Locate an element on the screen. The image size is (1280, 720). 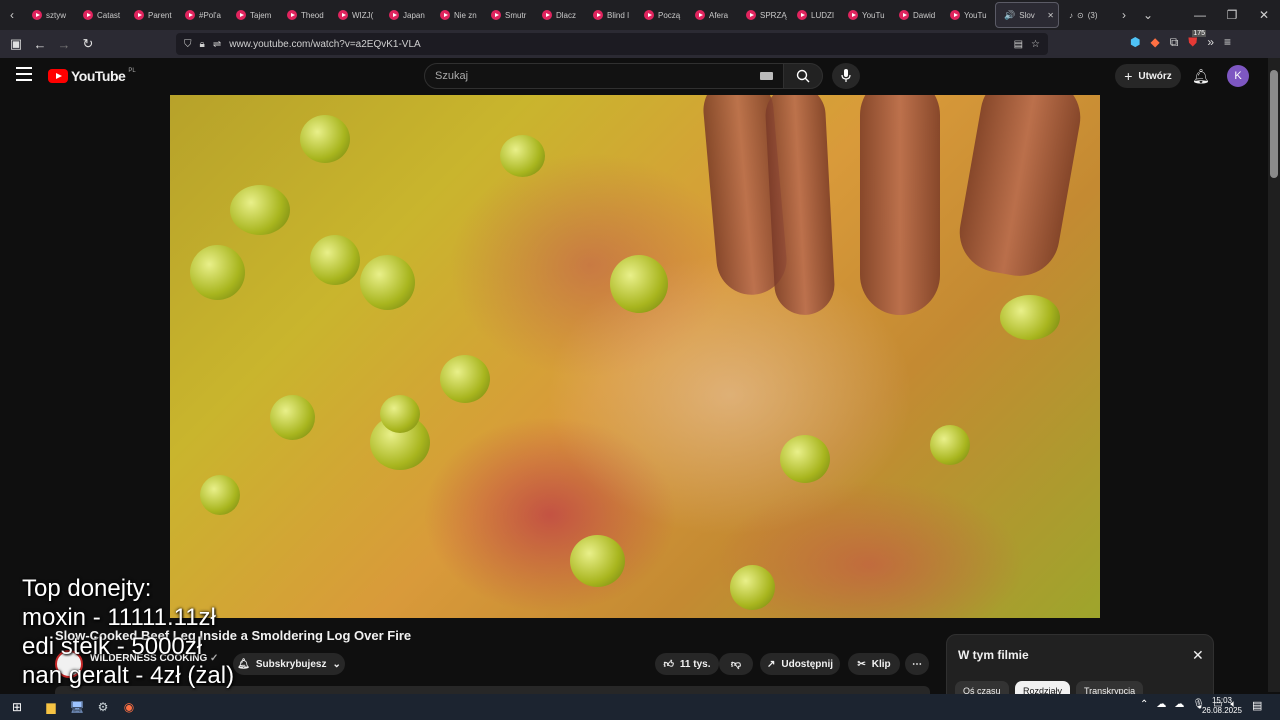
donation-line: Top donejty: is located at coordinates (87, 588).